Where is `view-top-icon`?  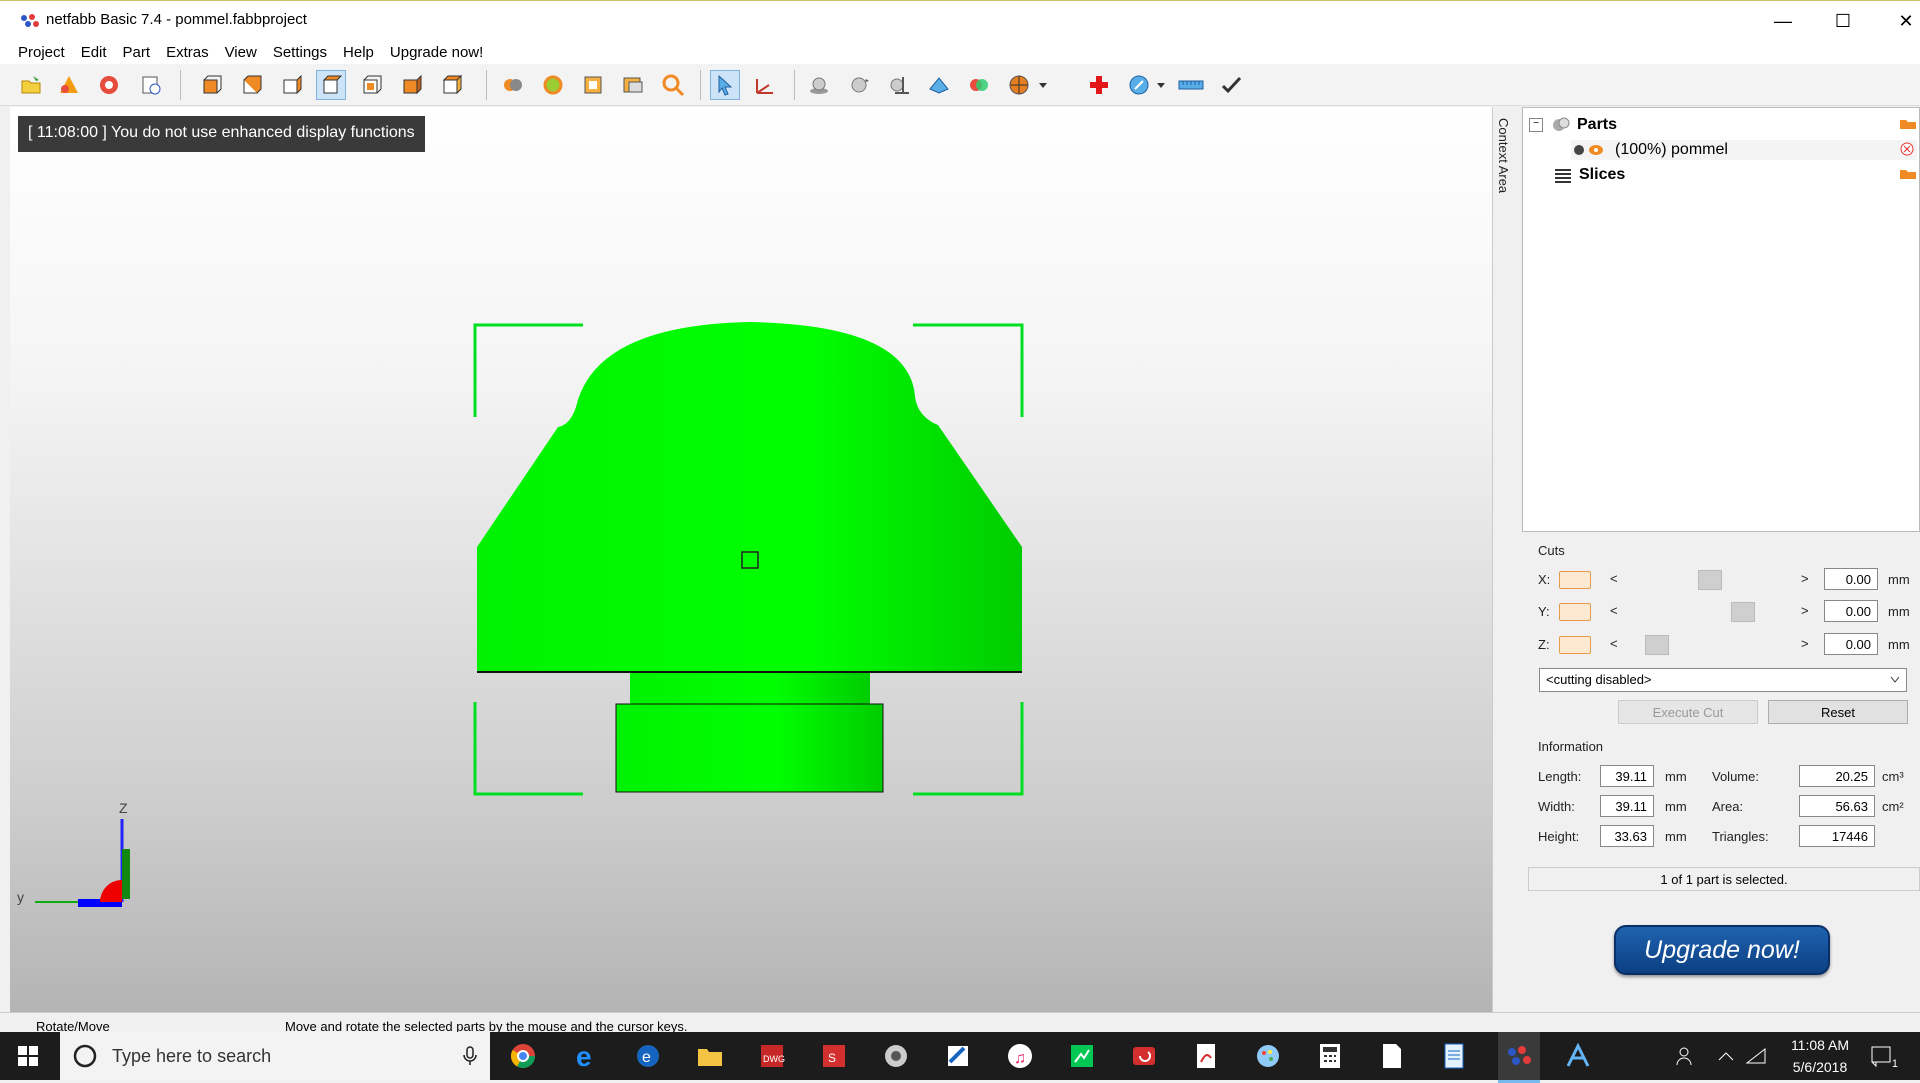 view-top-icon is located at coordinates (371, 85).